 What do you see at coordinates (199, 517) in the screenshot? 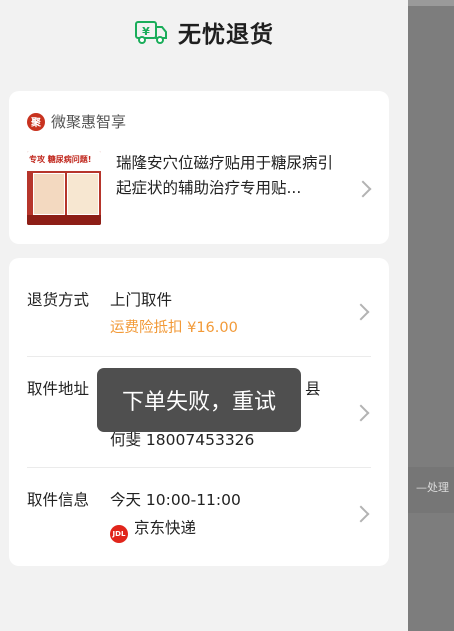
I see `pickup-info-row: 取件信息 今天 10:00-11:00 JDL 京东快递` at bounding box center [199, 517].